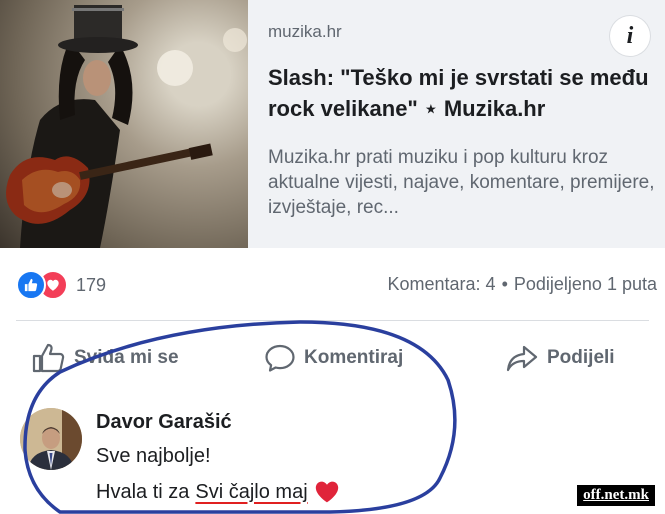  I want to click on comment-bubble-icon, so click(280, 358).